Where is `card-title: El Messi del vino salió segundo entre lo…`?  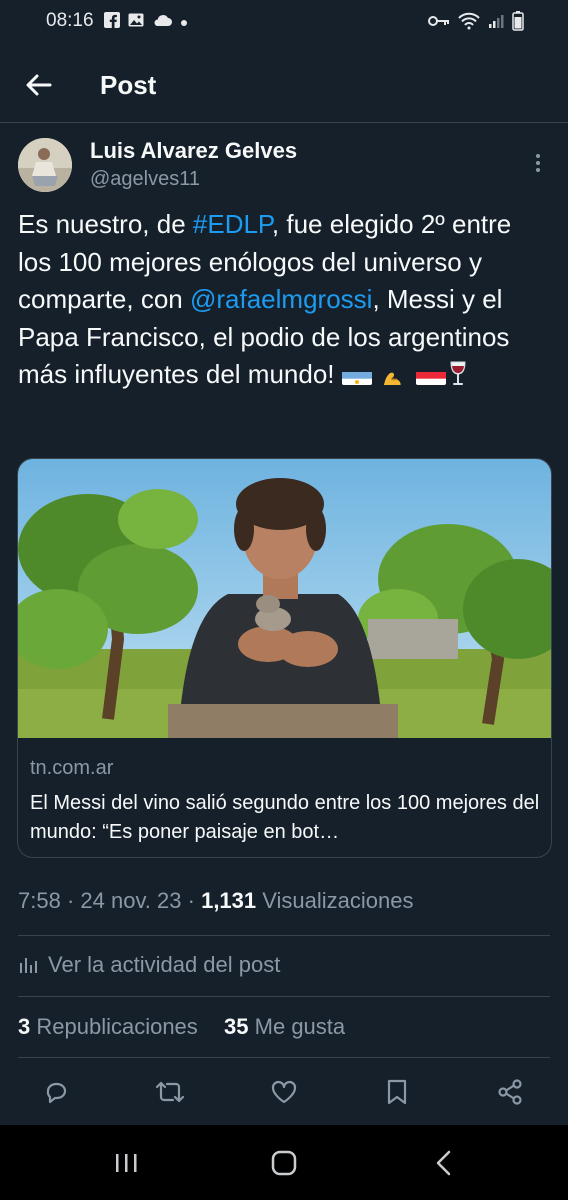
card-title: El Messi del vino salió segundo entre lo… is located at coordinates (285, 818).